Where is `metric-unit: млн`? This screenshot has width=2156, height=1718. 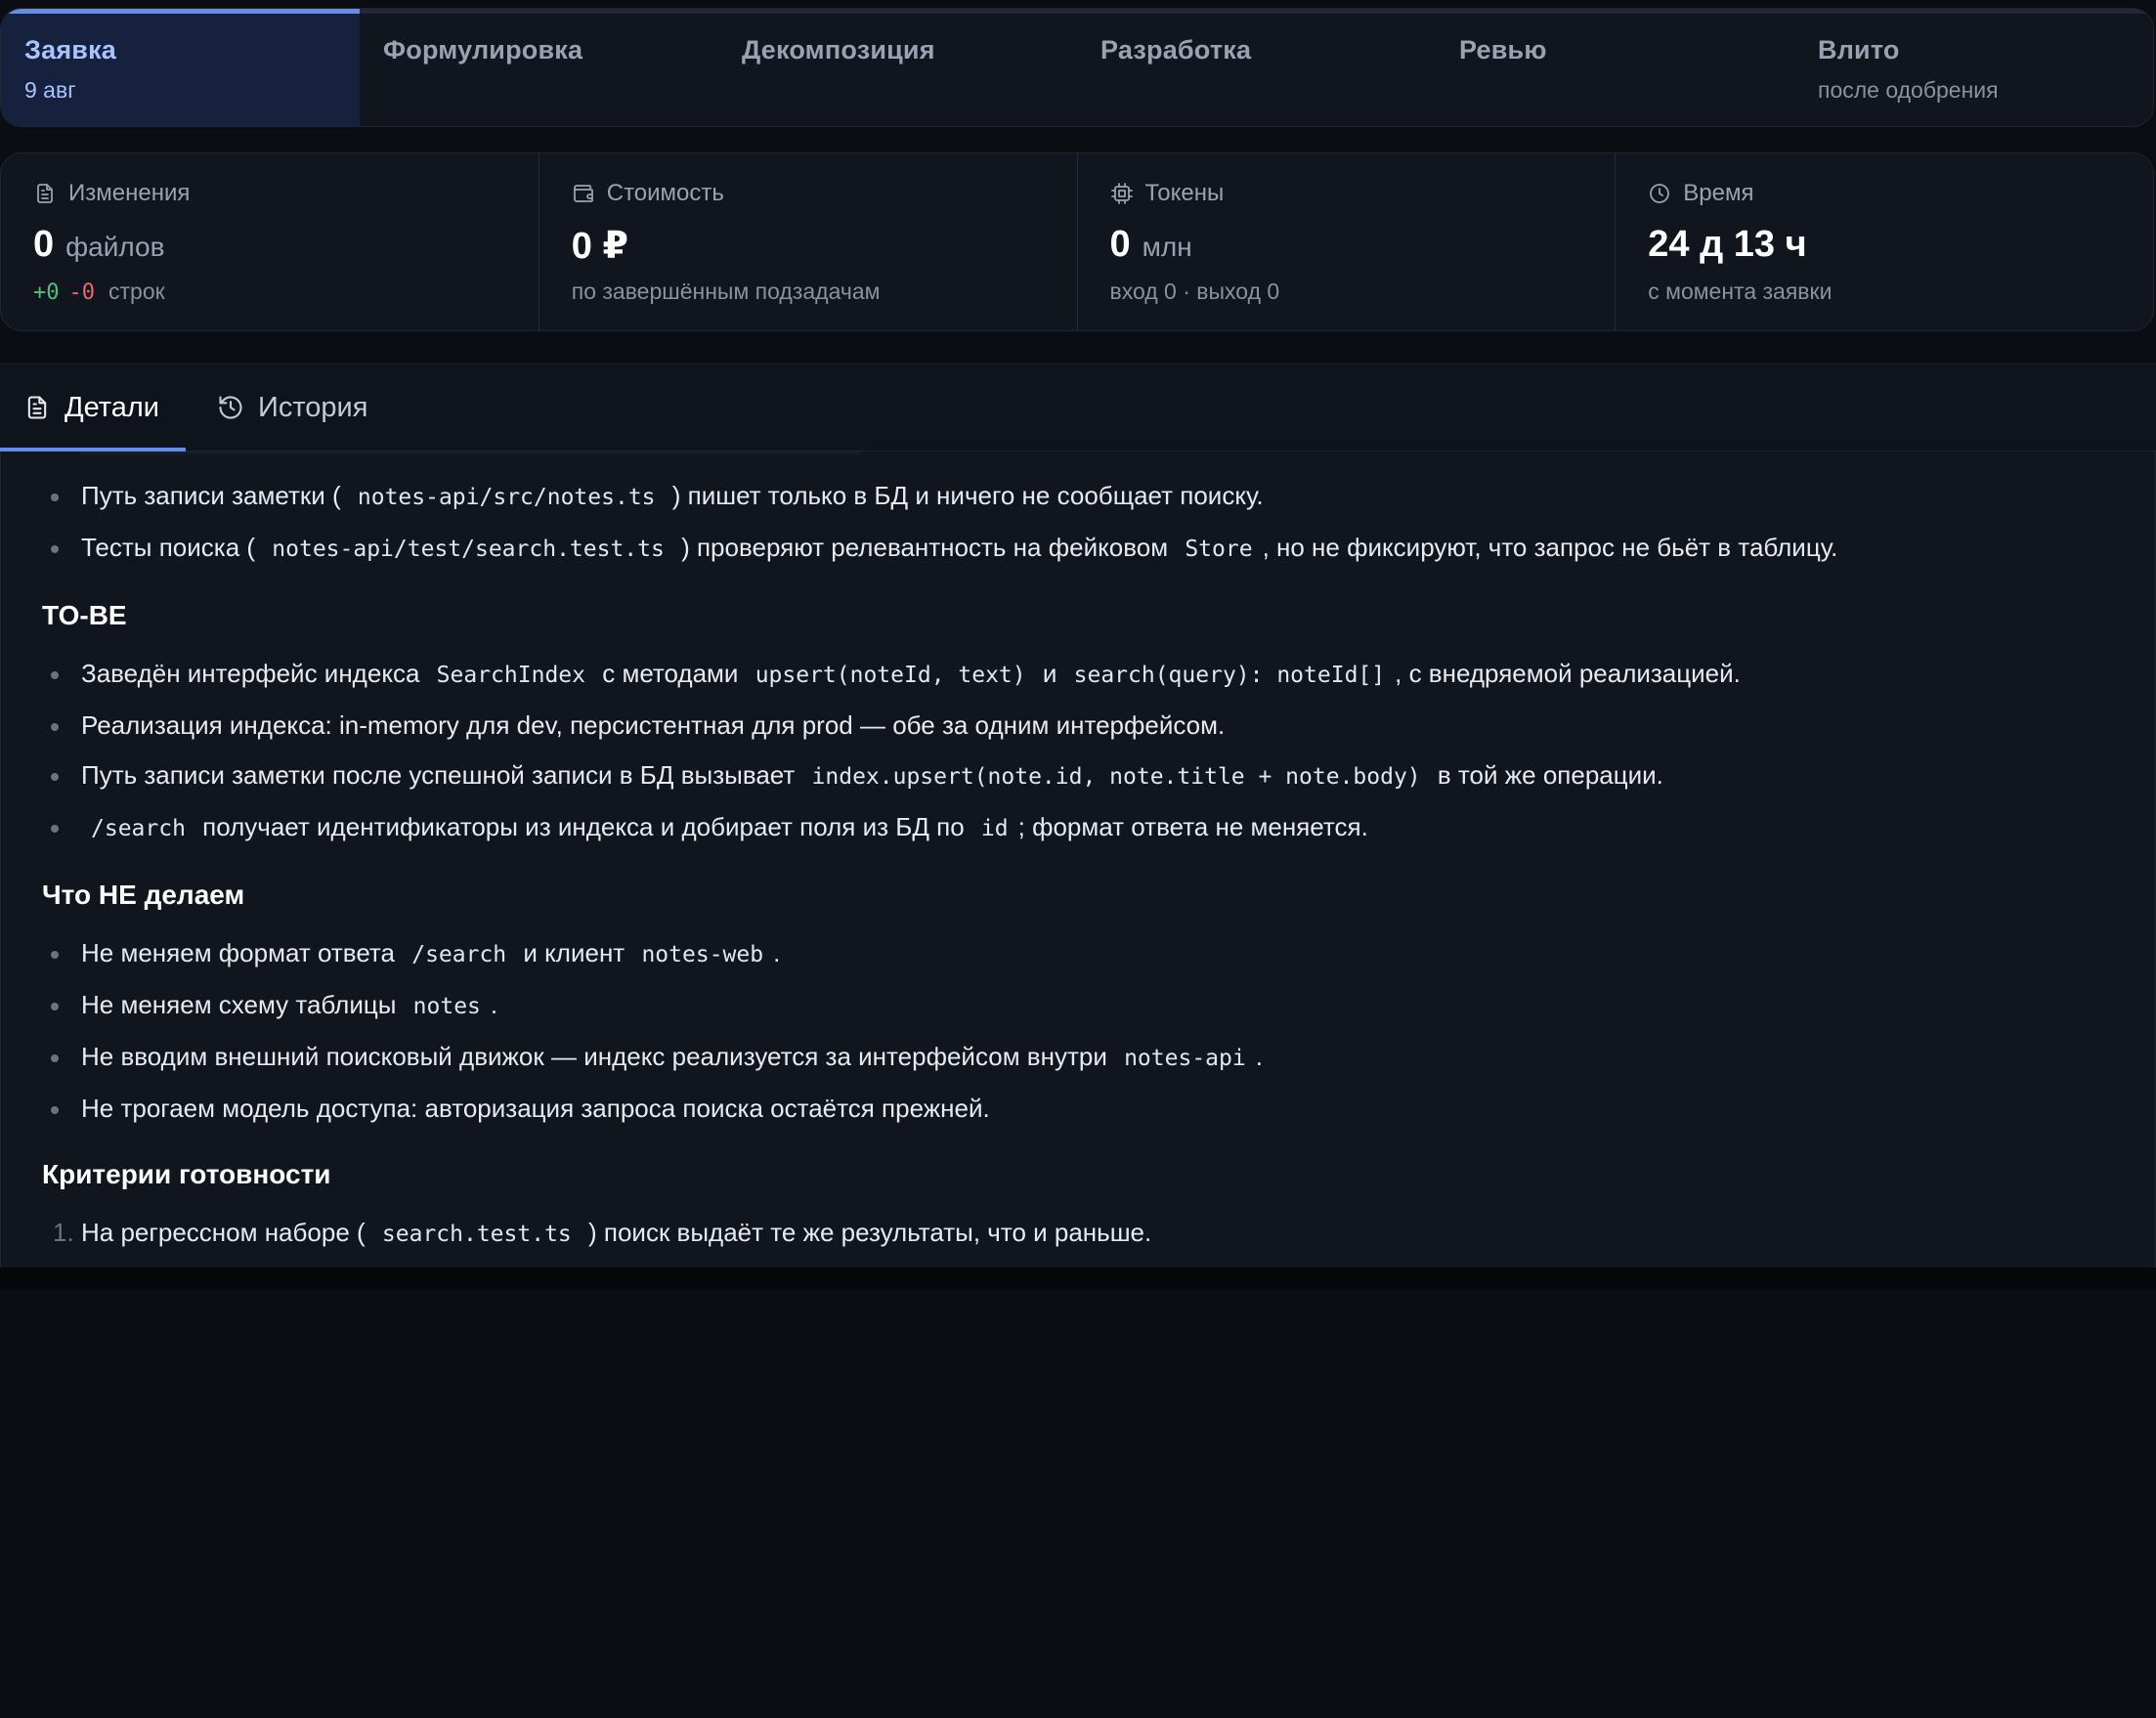
metric-unit: млн is located at coordinates (1167, 247).